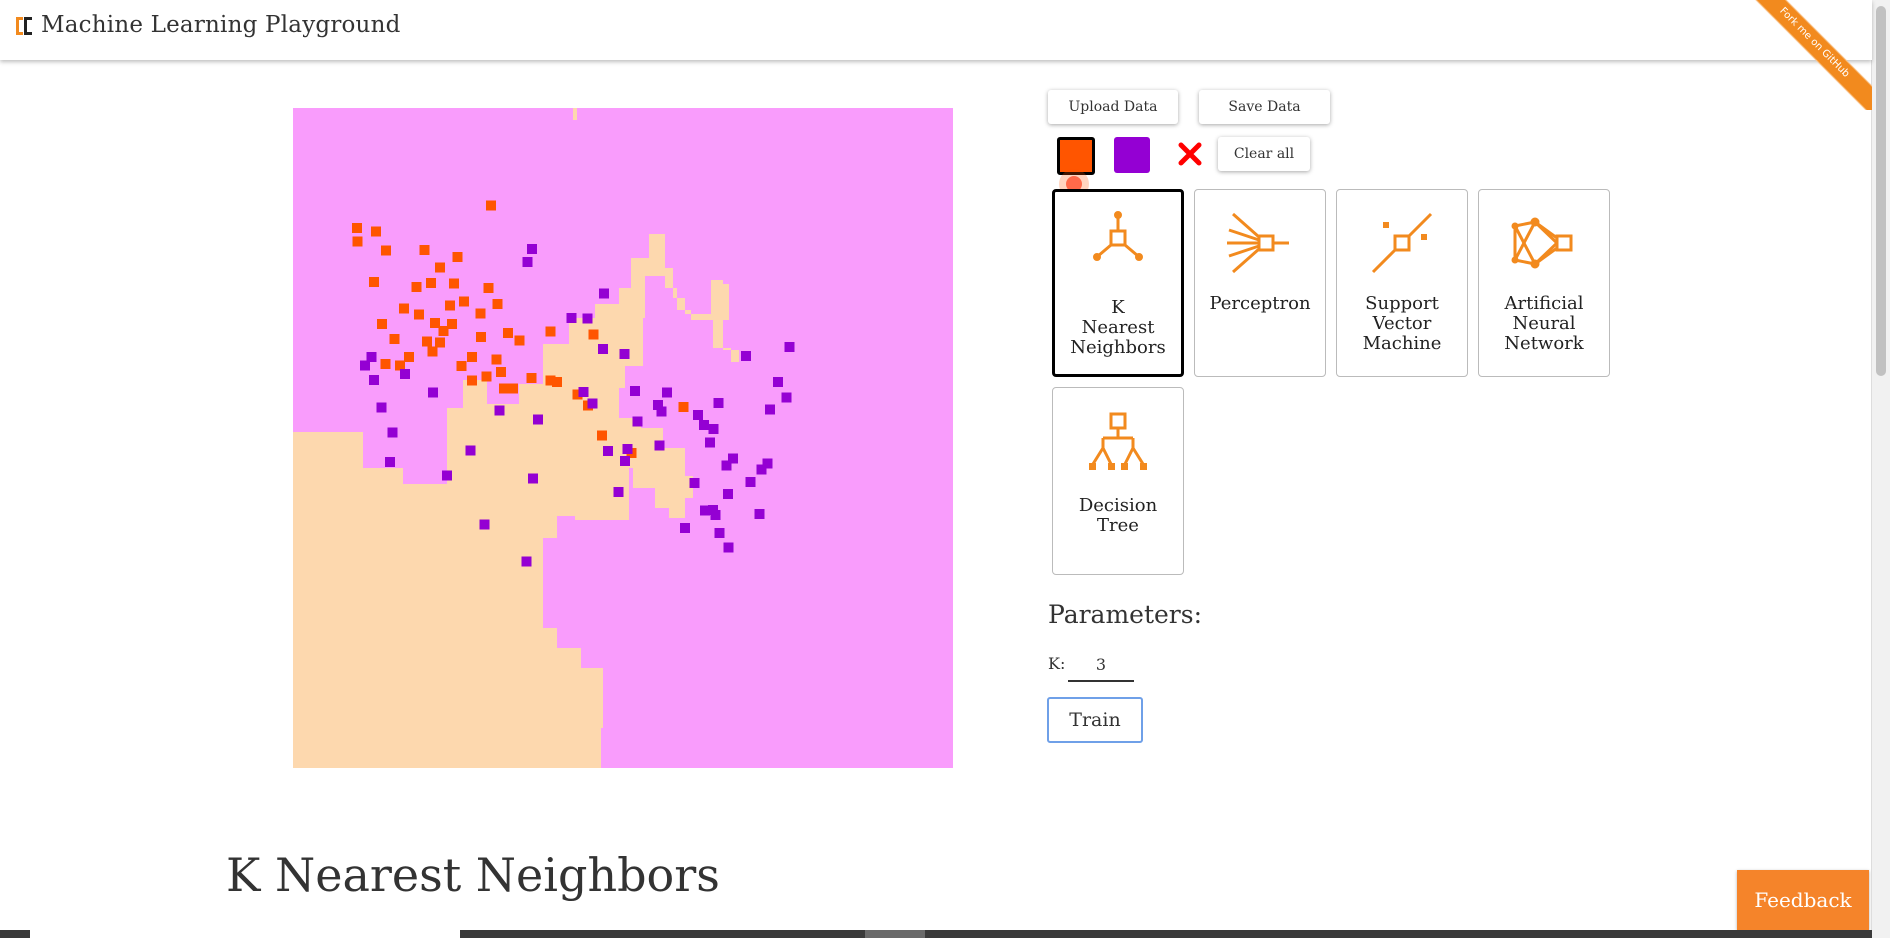 Image resolution: width=1890 pixels, height=938 pixels. What do you see at coordinates (1544, 283) in the screenshot?
I see `algorithm-card-ann: Artificial Neural Network` at bounding box center [1544, 283].